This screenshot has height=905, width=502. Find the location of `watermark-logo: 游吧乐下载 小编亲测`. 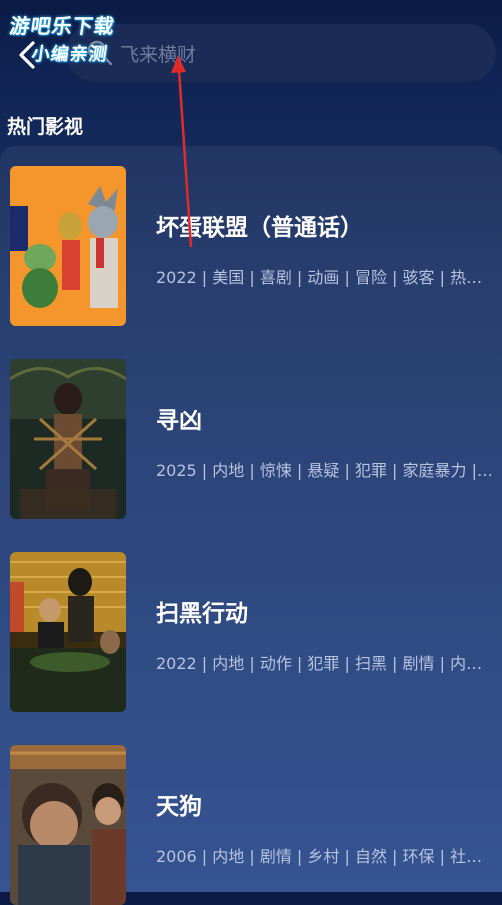

watermark-logo: 游吧乐下载 小编亲测 is located at coordinates (83, 38).